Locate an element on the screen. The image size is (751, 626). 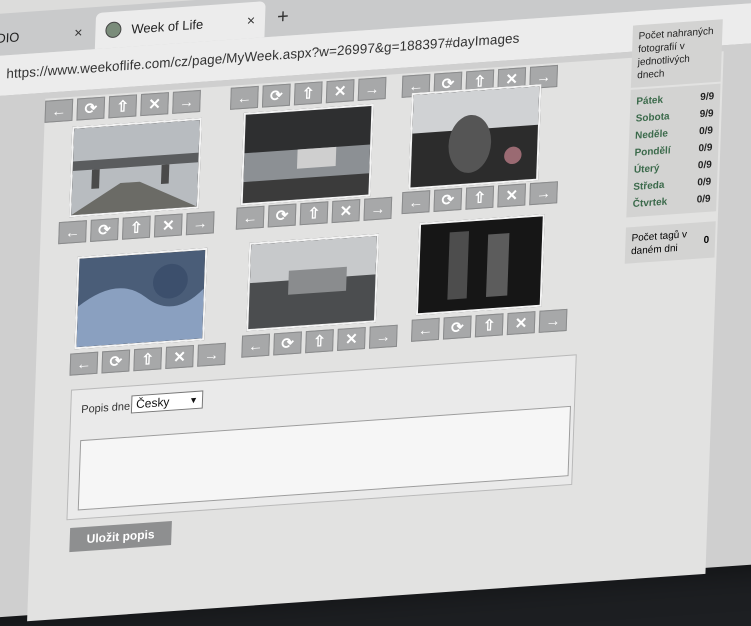
description-textarea is located at coordinates (324, 458).